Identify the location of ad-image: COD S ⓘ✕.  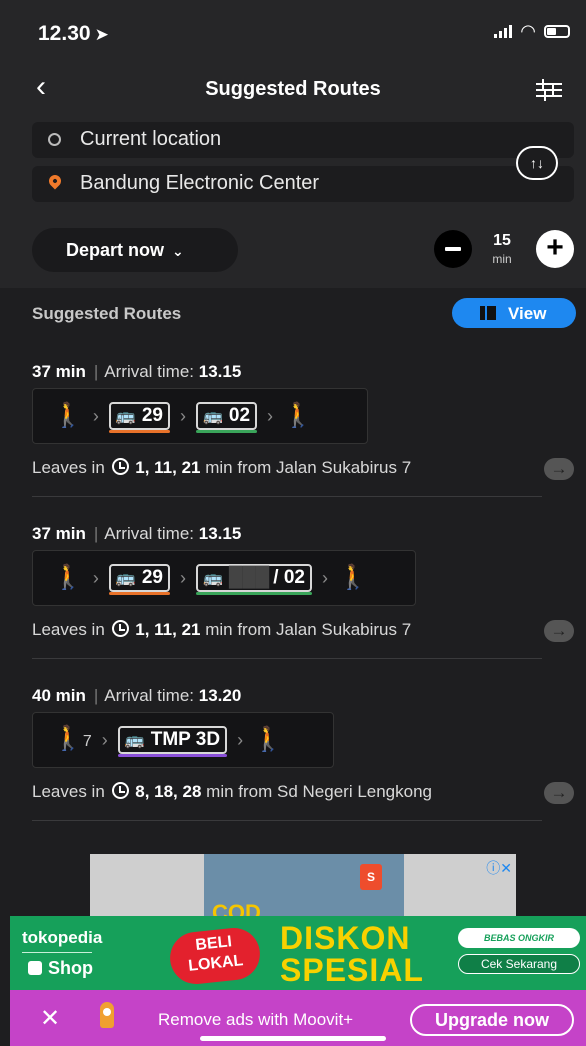
(303, 889).